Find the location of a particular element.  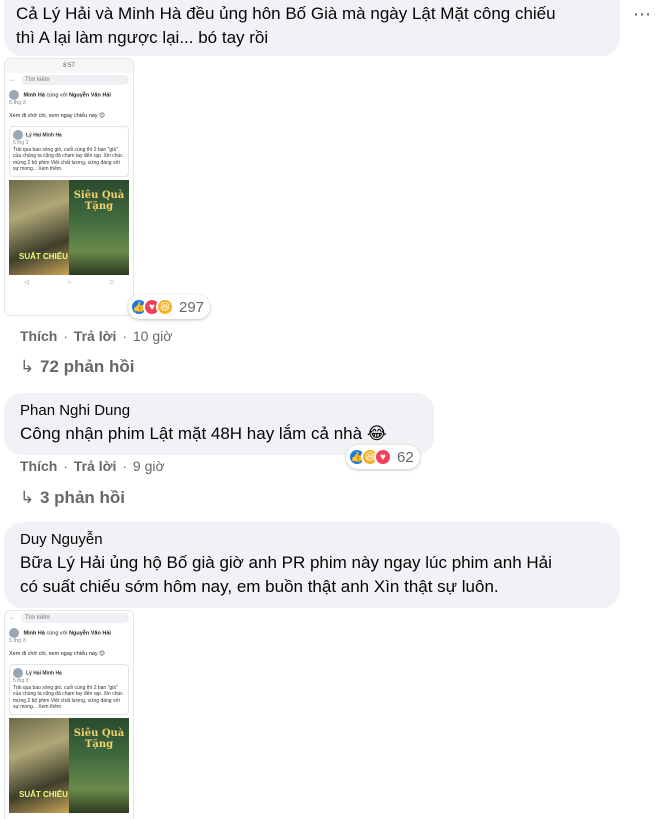

nav-home-icon: ○ is located at coordinates (69, 282).